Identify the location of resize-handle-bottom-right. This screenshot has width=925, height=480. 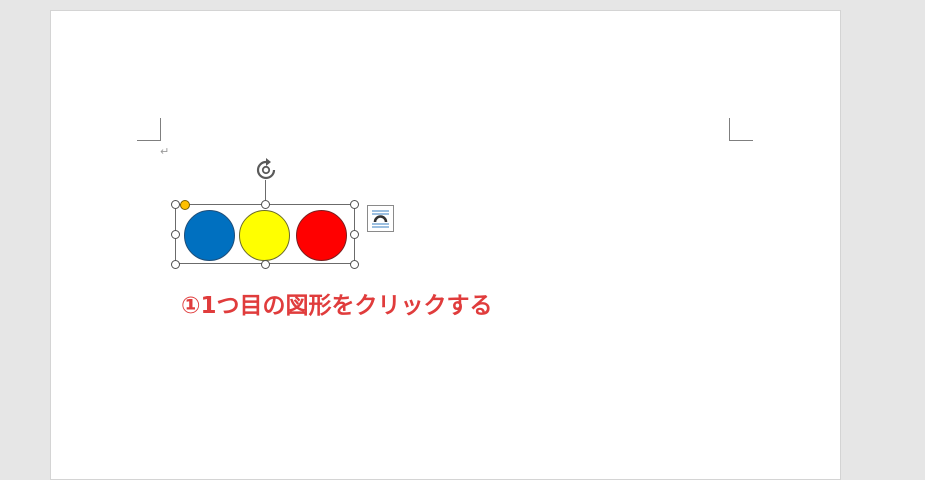
(354, 264).